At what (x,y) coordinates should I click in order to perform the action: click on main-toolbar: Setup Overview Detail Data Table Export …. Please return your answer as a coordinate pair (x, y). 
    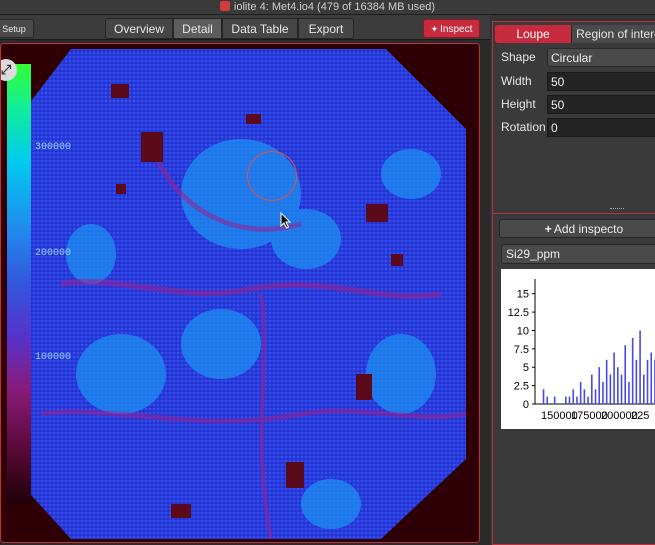
    Looking at the image, I should click on (245, 27).